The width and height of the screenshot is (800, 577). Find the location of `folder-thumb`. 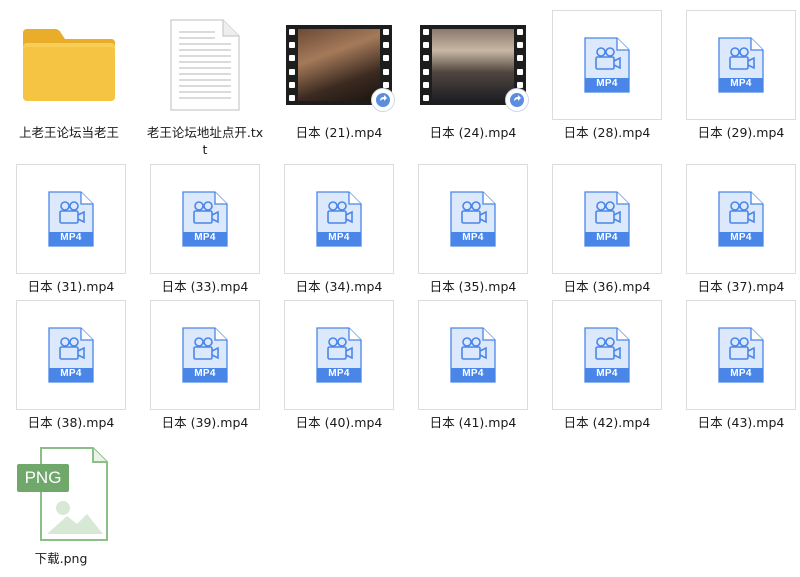

folder-thumb is located at coordinates (69, 65).